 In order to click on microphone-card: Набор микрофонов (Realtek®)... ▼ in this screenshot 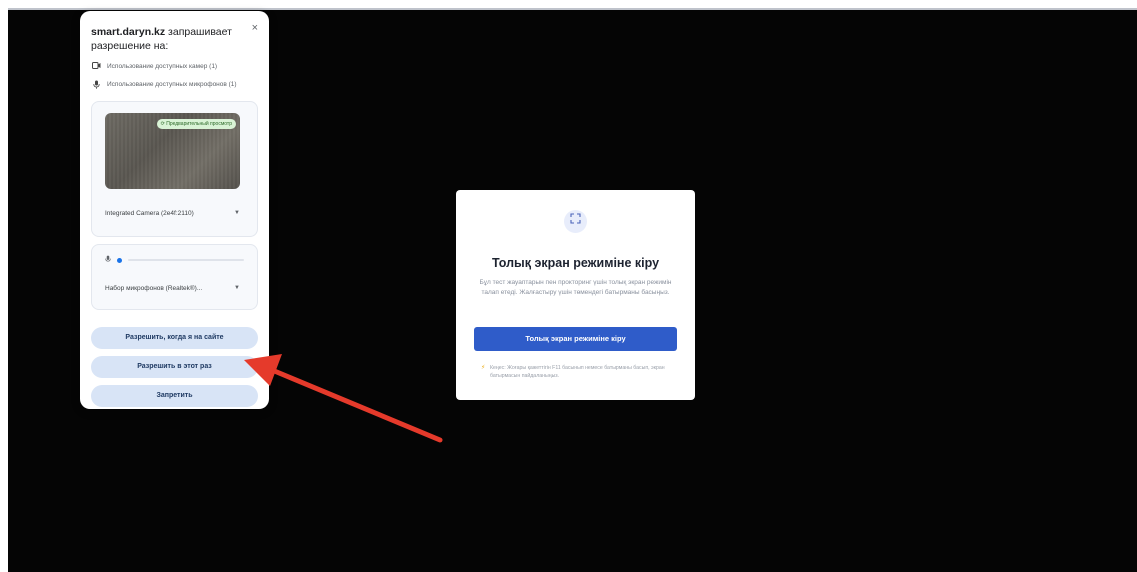, I will do `click(174, 277)`.